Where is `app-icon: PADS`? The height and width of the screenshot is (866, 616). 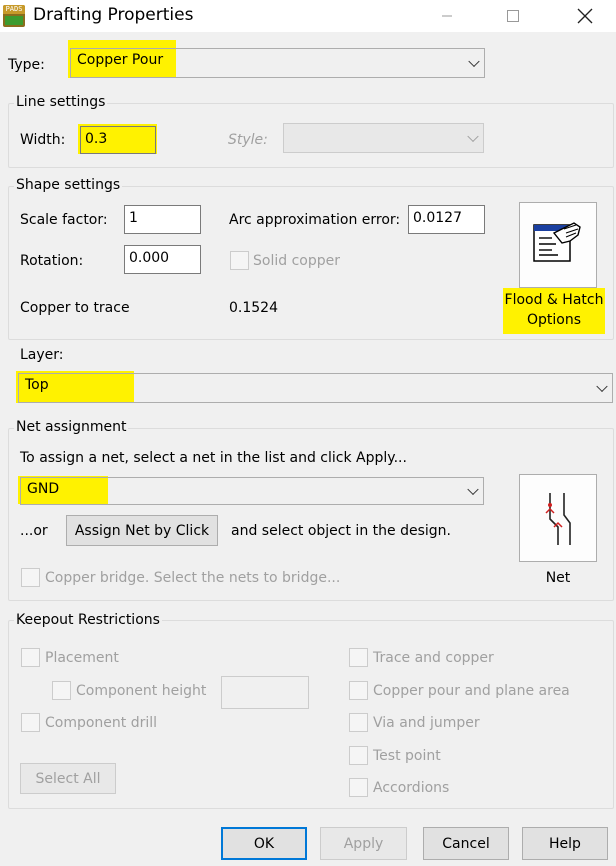 app-icon: PADS is located at coordinates (14, 16).